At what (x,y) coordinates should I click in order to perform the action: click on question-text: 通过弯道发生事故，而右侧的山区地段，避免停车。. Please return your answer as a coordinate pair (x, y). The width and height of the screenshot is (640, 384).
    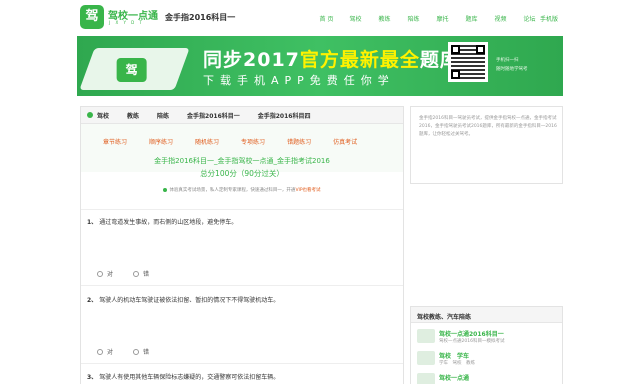
    Looking at the image, I should click on (168, 222).